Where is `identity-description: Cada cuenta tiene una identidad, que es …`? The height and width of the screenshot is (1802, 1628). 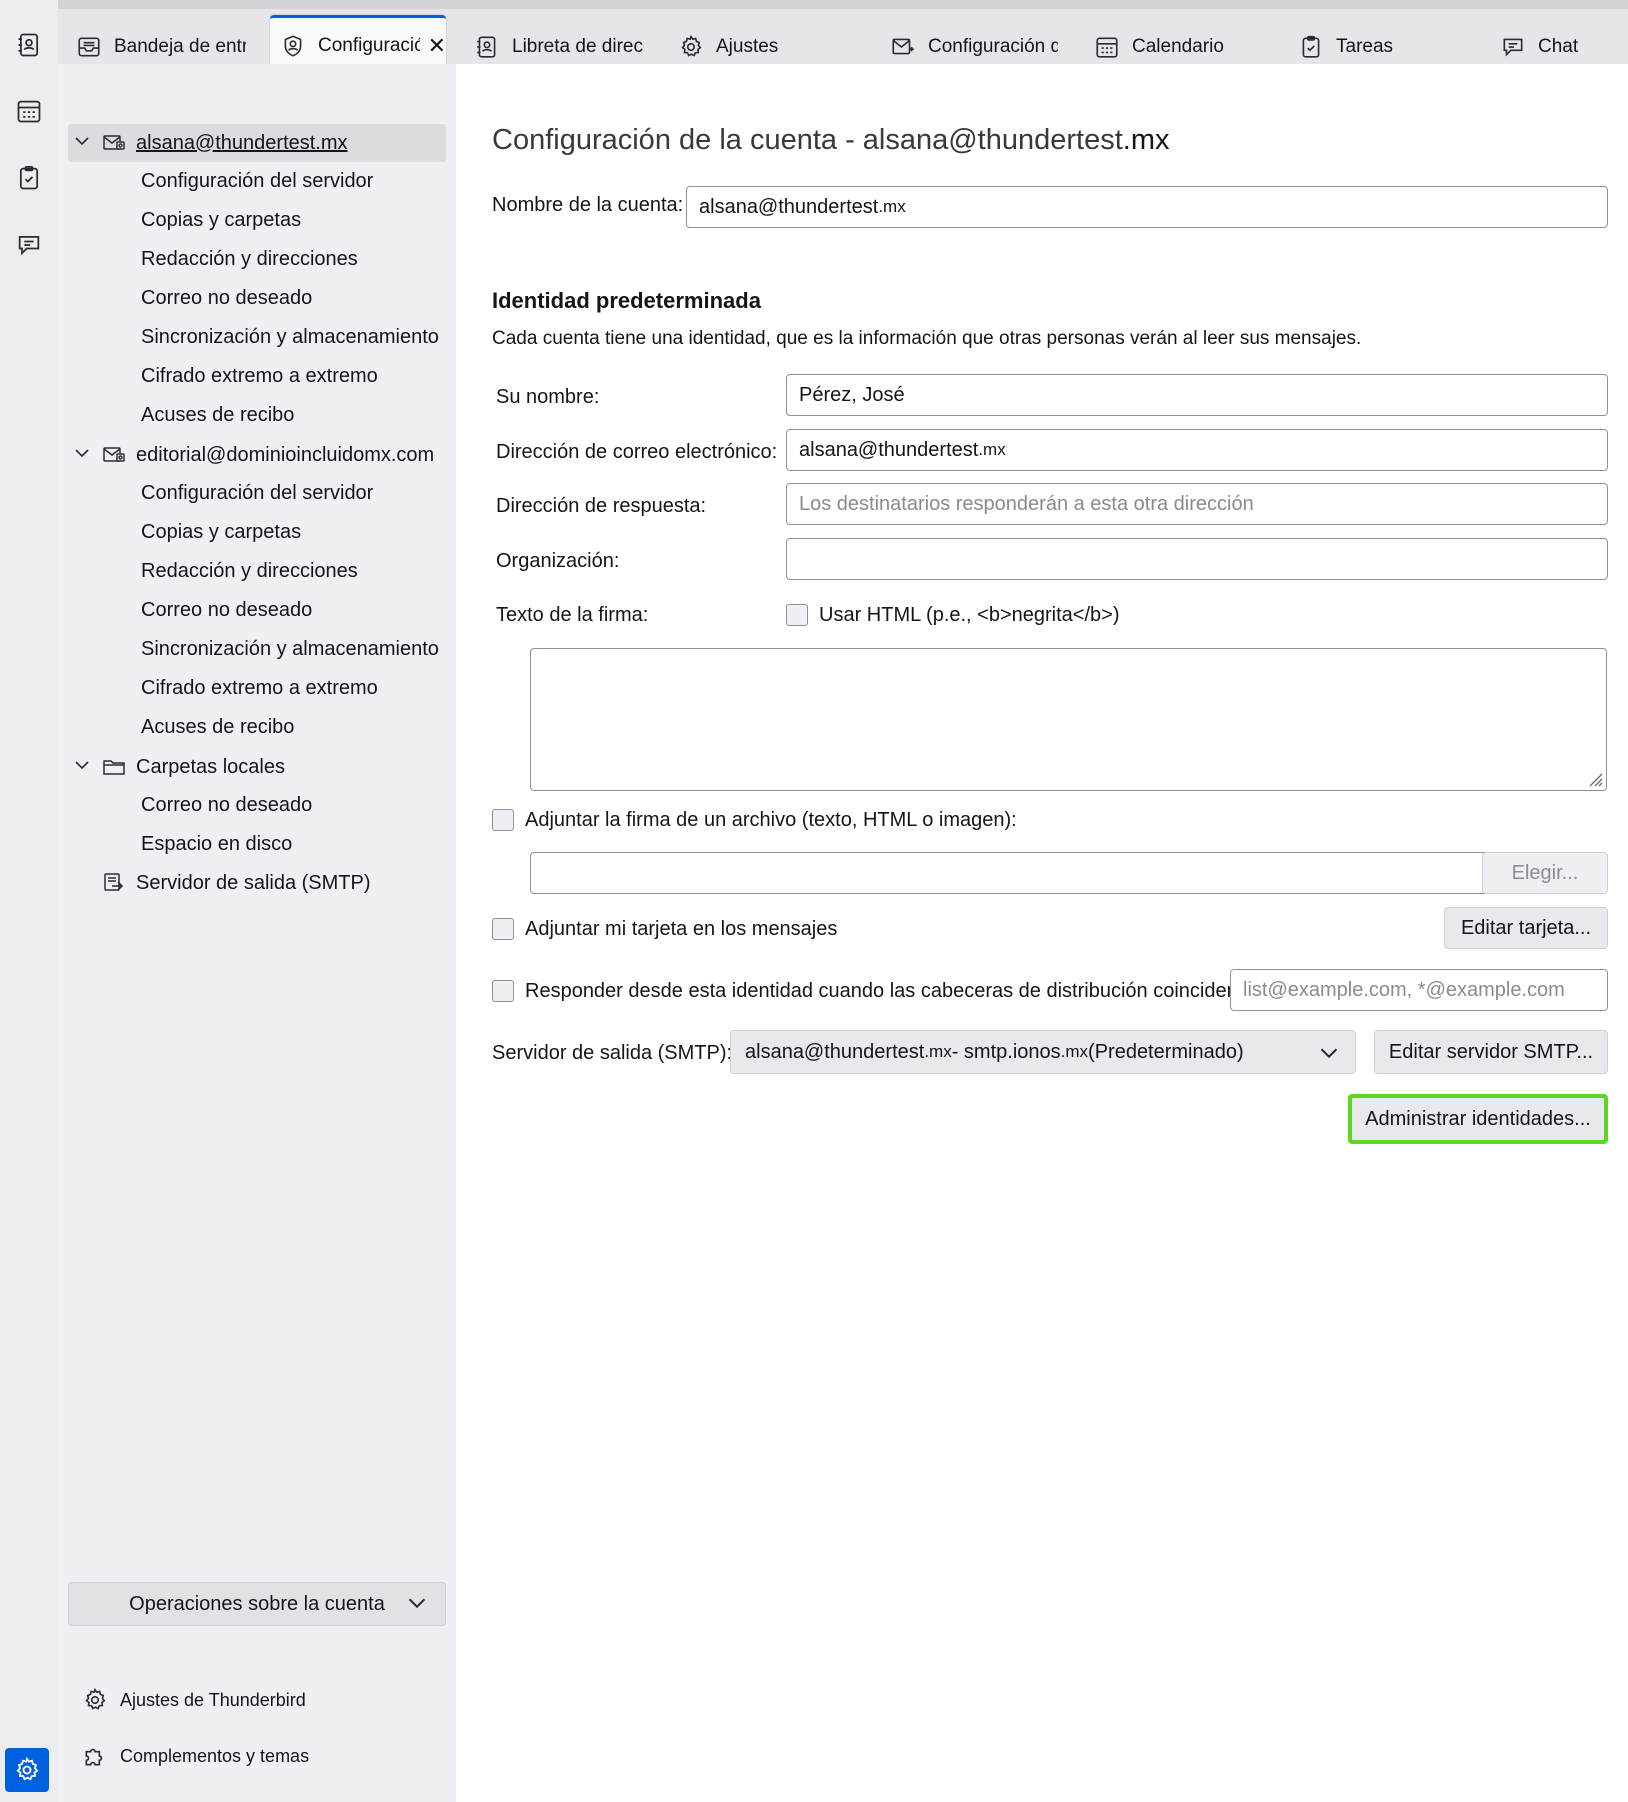 identity-description: Cada cuenta tiene una identidad, que es … is located at coordinates (927, 338).